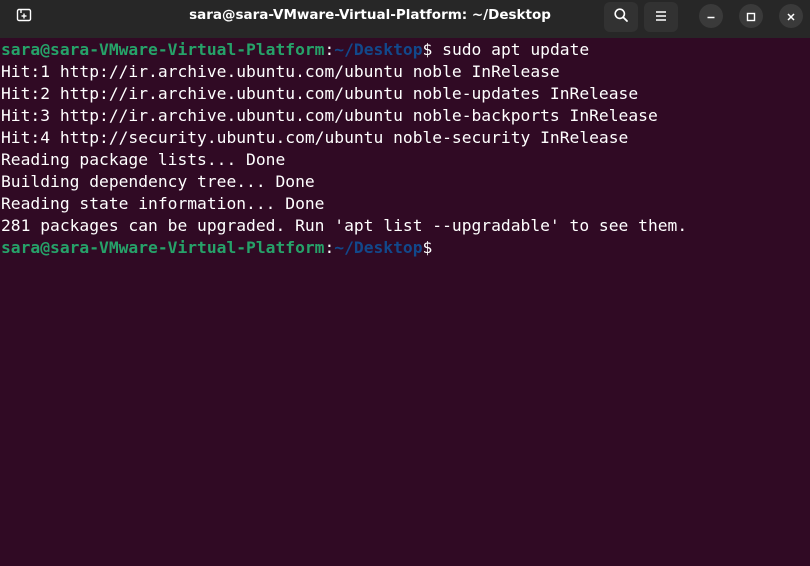 This screenshot has height=566, width=810. I want to click on hamburger-menu-icon, so click(661, 17).